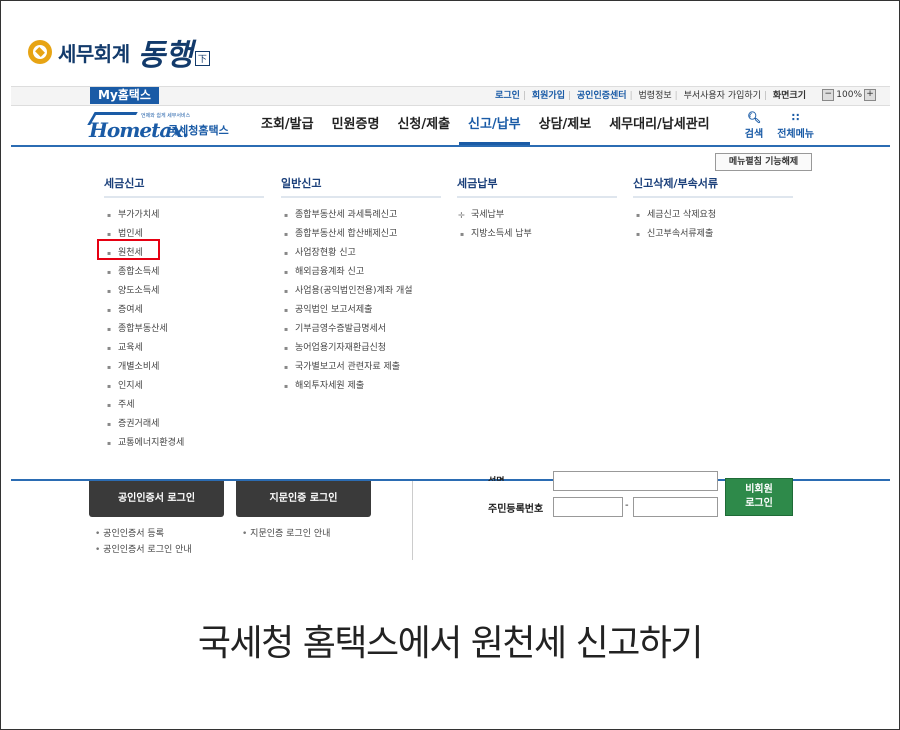  I want to click on menu-link-general-7: 농어업용기자재환급신청, so click(361, 348).